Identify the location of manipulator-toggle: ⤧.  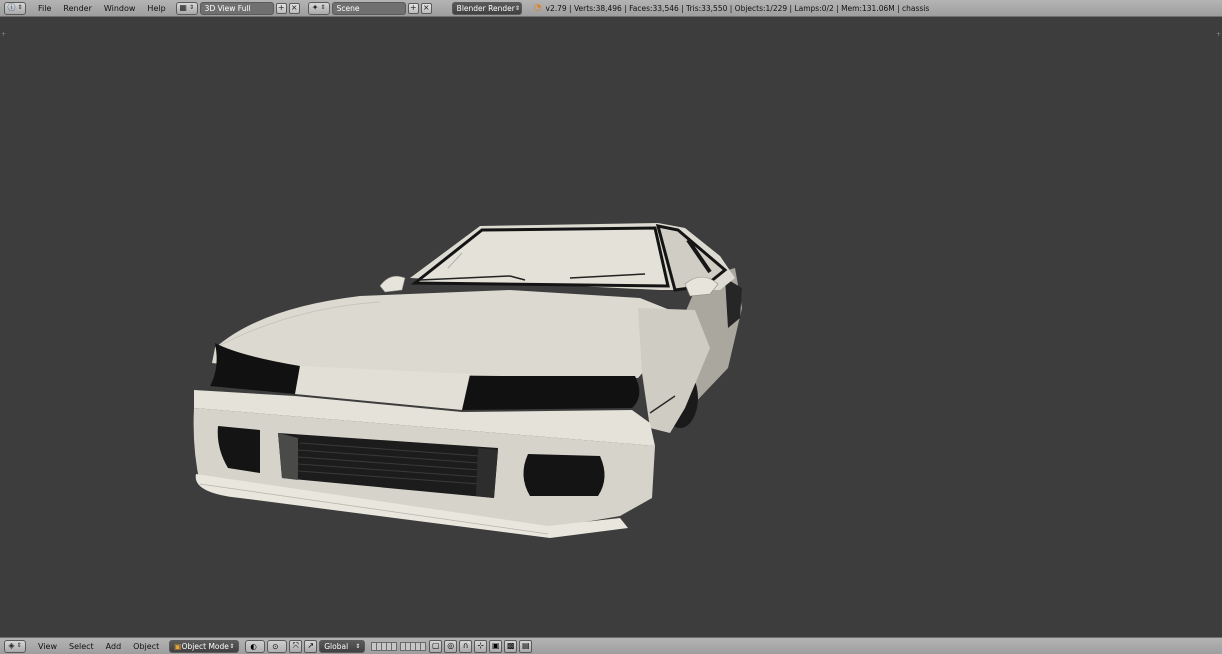
(296, 646).